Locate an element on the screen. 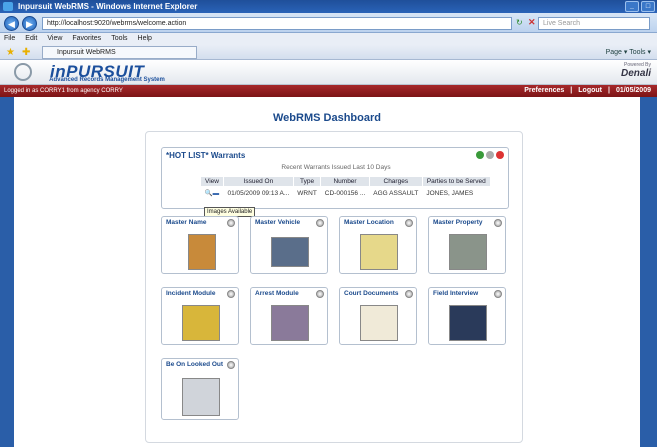  maximize-button: □ is located at coordinates (648, 6).